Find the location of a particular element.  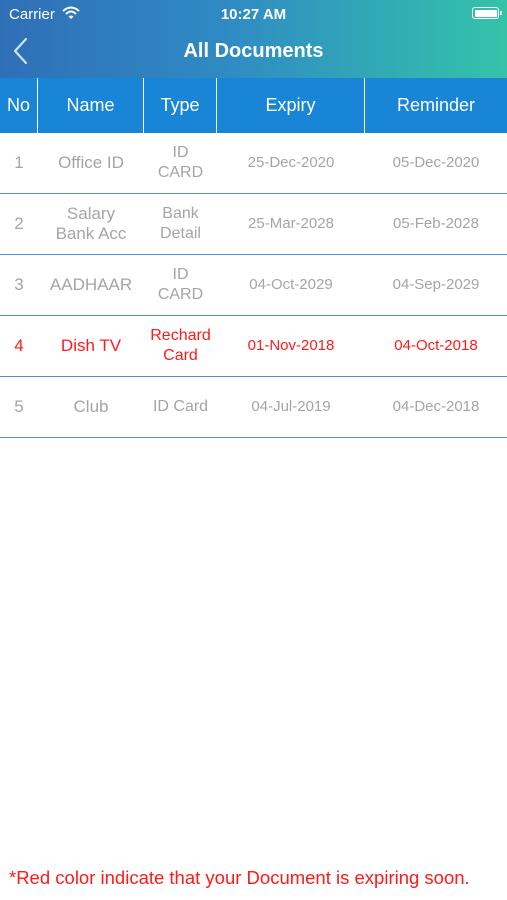

table-row: 1 Office ID ID CARD 25-Dec-2020 05-Dec-2020 is located at coordinates (253, 163).